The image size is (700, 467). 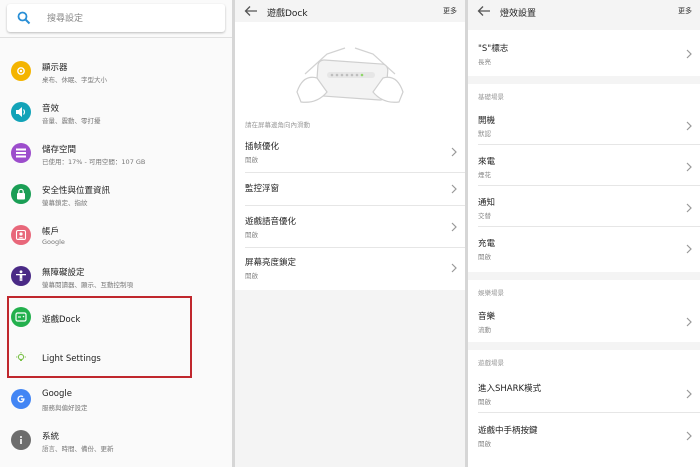 I want to click on item-subtitle: 流動, so click(x=484, y=330).